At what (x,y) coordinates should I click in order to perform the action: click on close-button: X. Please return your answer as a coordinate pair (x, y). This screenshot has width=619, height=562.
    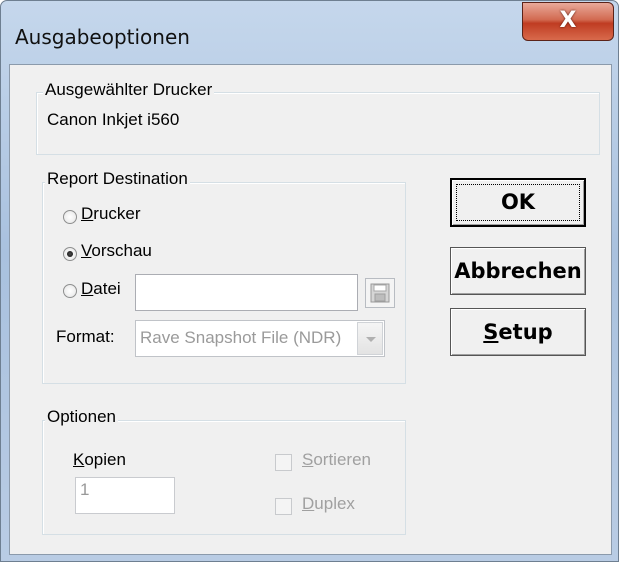
    Looking at the image, I should click on (568, 21).